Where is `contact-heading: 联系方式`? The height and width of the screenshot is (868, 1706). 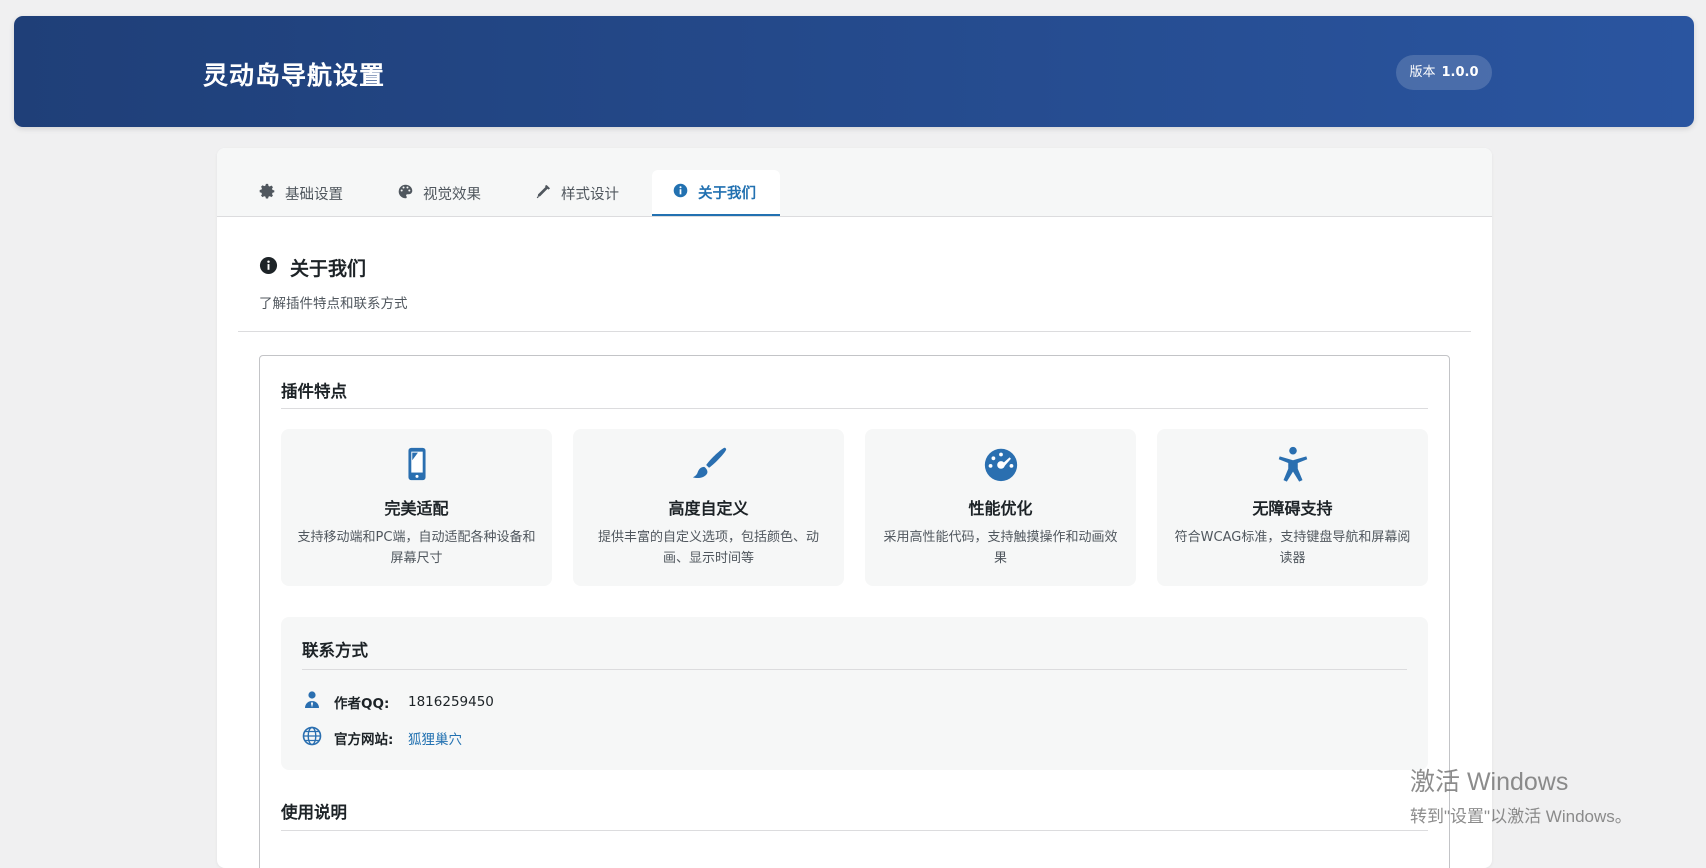
contact-heading: 联系方式 is located at coordinates (335, 650).